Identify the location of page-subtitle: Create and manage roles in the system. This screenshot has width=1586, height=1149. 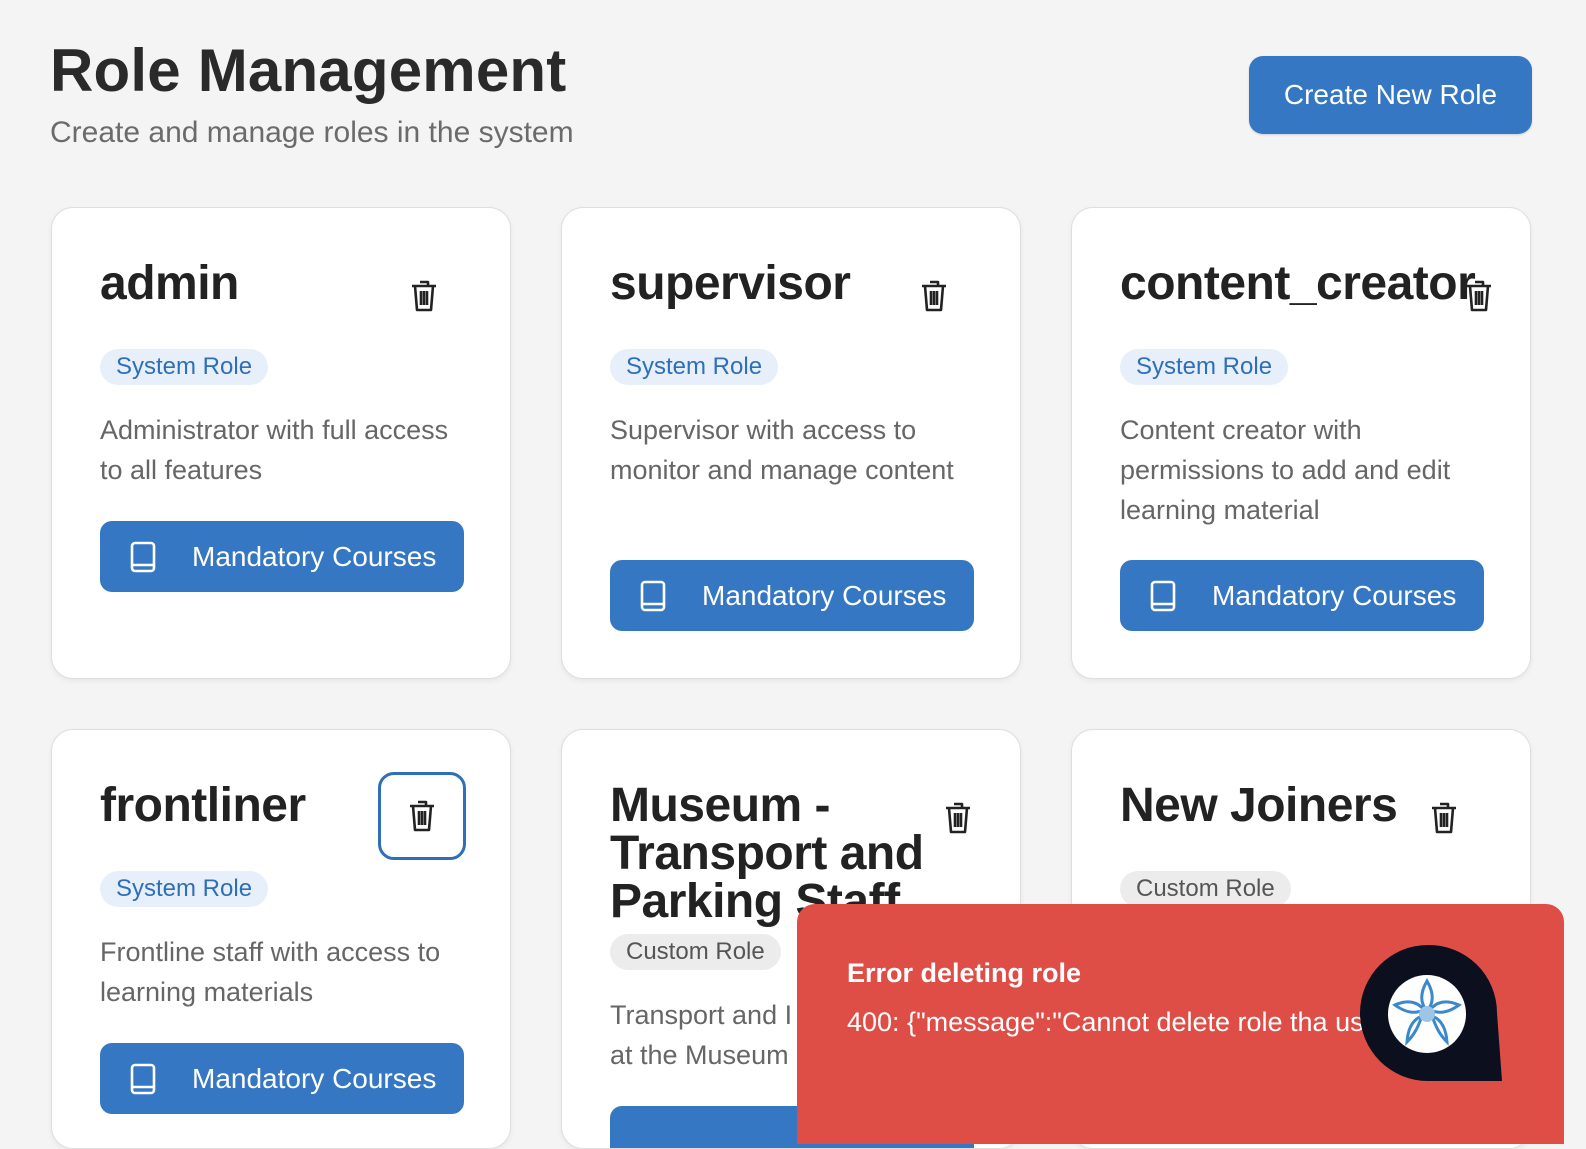
(312, 132).